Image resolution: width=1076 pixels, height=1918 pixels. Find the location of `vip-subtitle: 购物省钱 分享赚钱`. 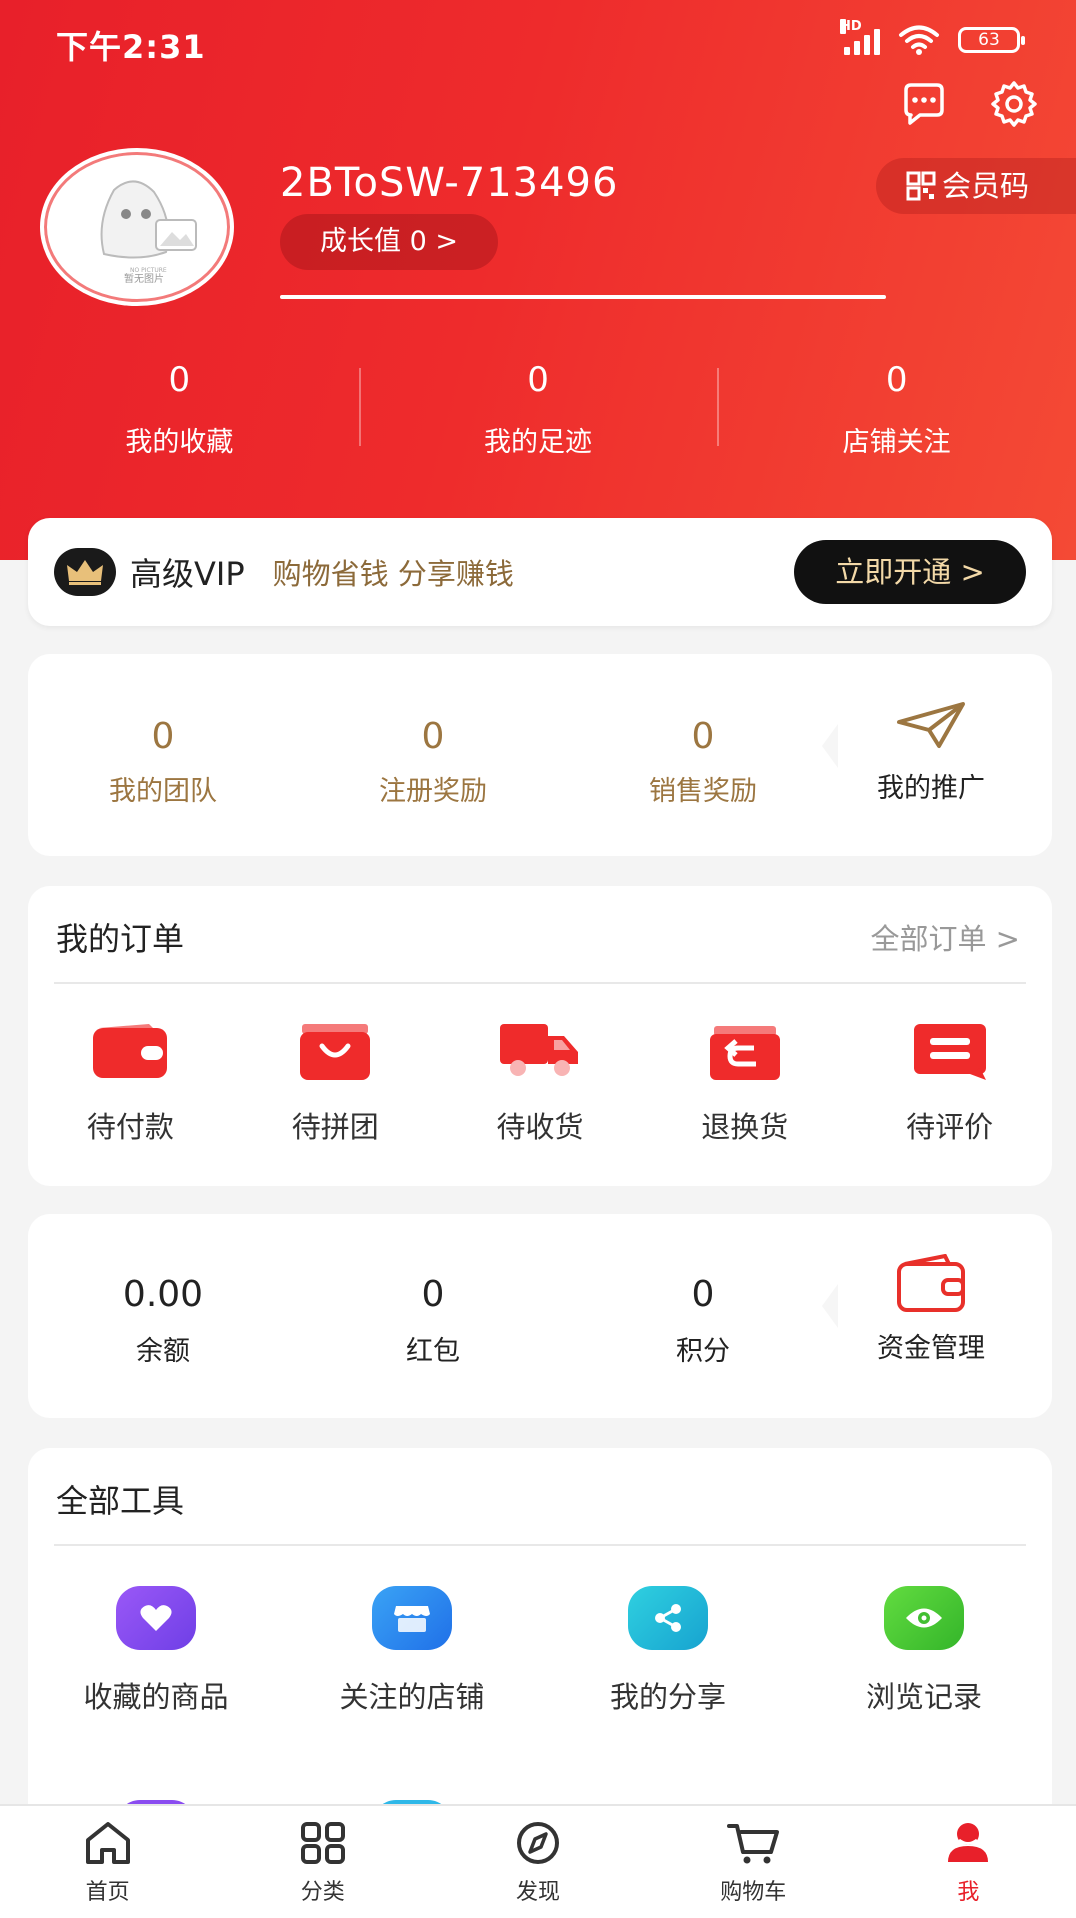

vip-subtitle: 购物省钱 分享赚钱 is located at coordinates (393, 574).